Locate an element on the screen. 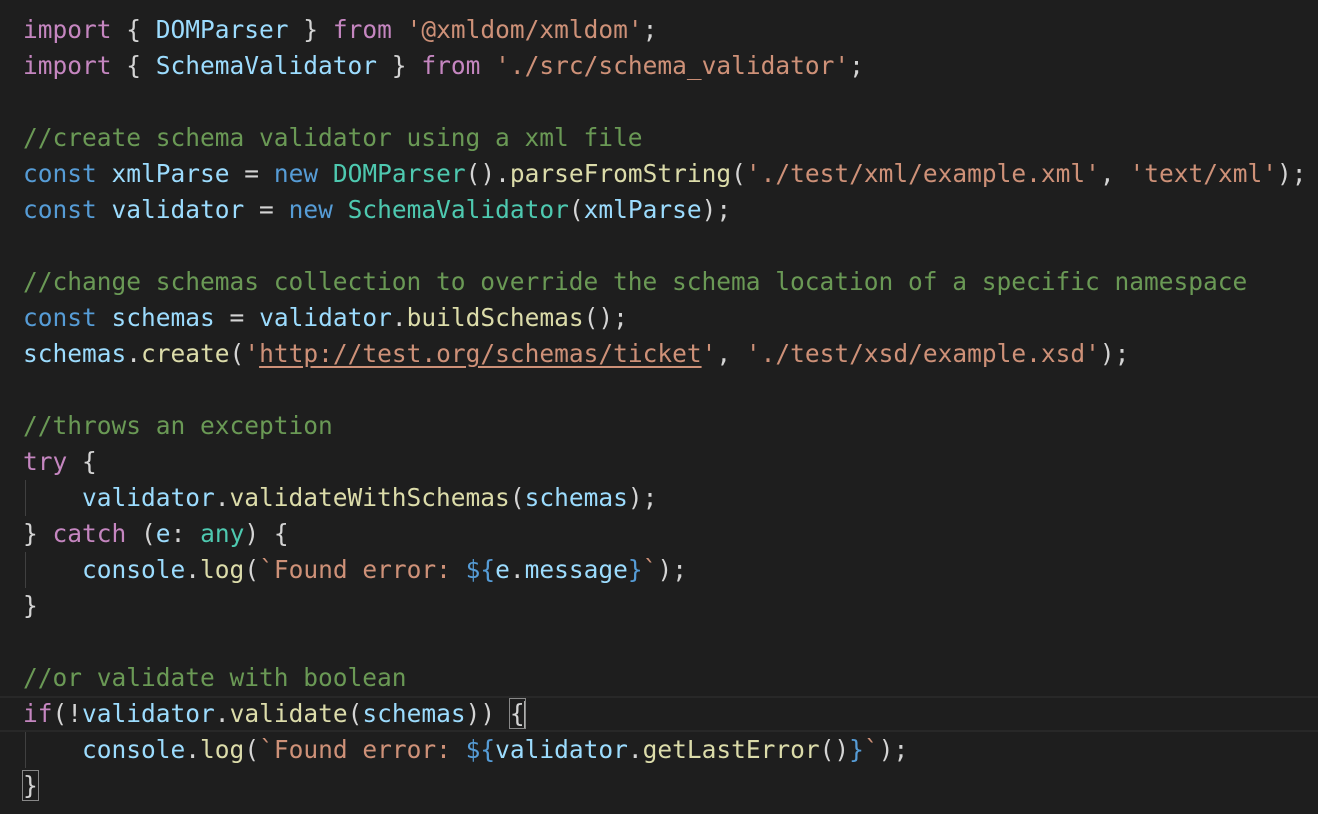  code-token: create is located at coordinates (185, 353).